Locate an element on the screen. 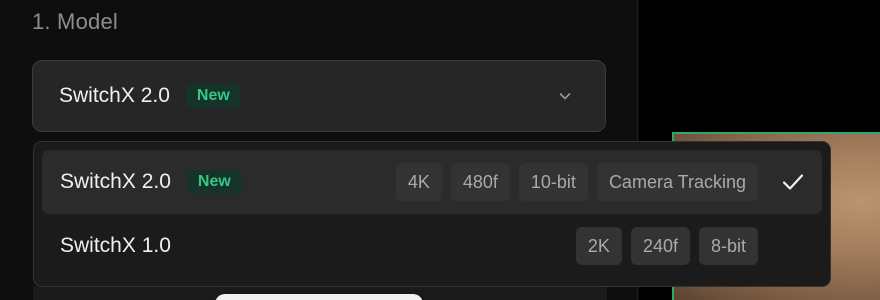 The height and width of the screenshot is (300, 880). spec-tag-resolution: 4K is located at coordinates (418, 182).